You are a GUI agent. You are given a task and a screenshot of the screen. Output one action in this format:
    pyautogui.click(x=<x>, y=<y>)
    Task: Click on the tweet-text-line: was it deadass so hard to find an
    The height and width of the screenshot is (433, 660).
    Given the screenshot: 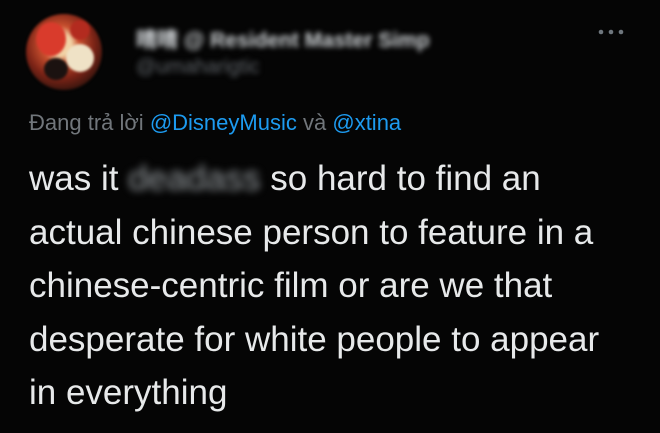 What is the action you would take?
    pyautogui.click(x=339, y=179)
    